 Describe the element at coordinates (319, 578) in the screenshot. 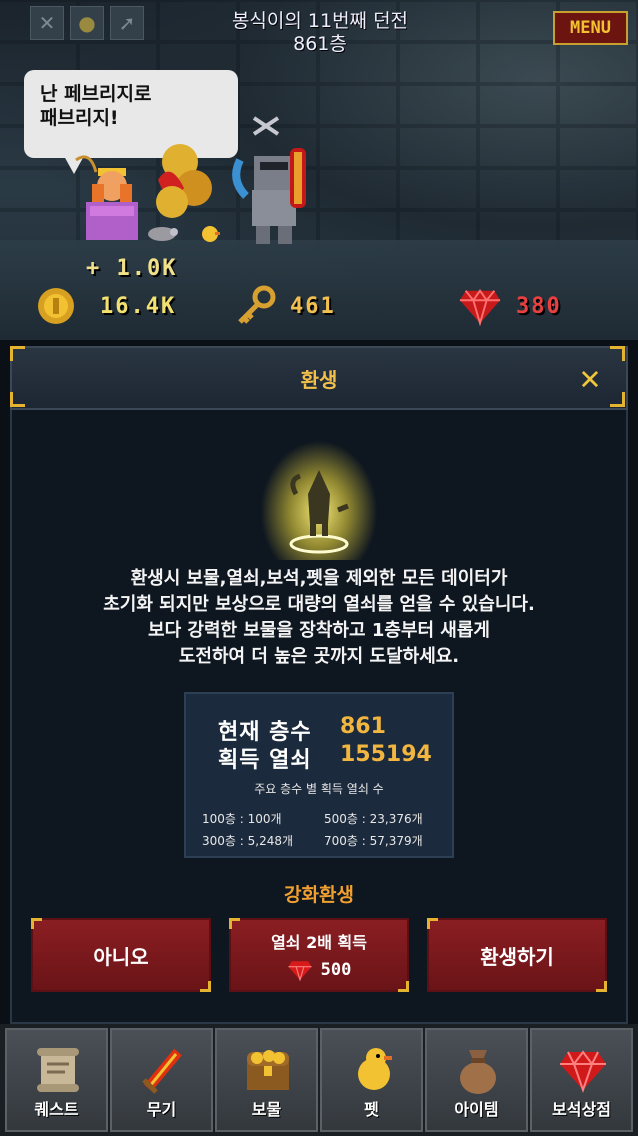

I see `description-line: 환생시 보물,열쇠,보석,펫을 제외한 모든 데이터가` at that location.